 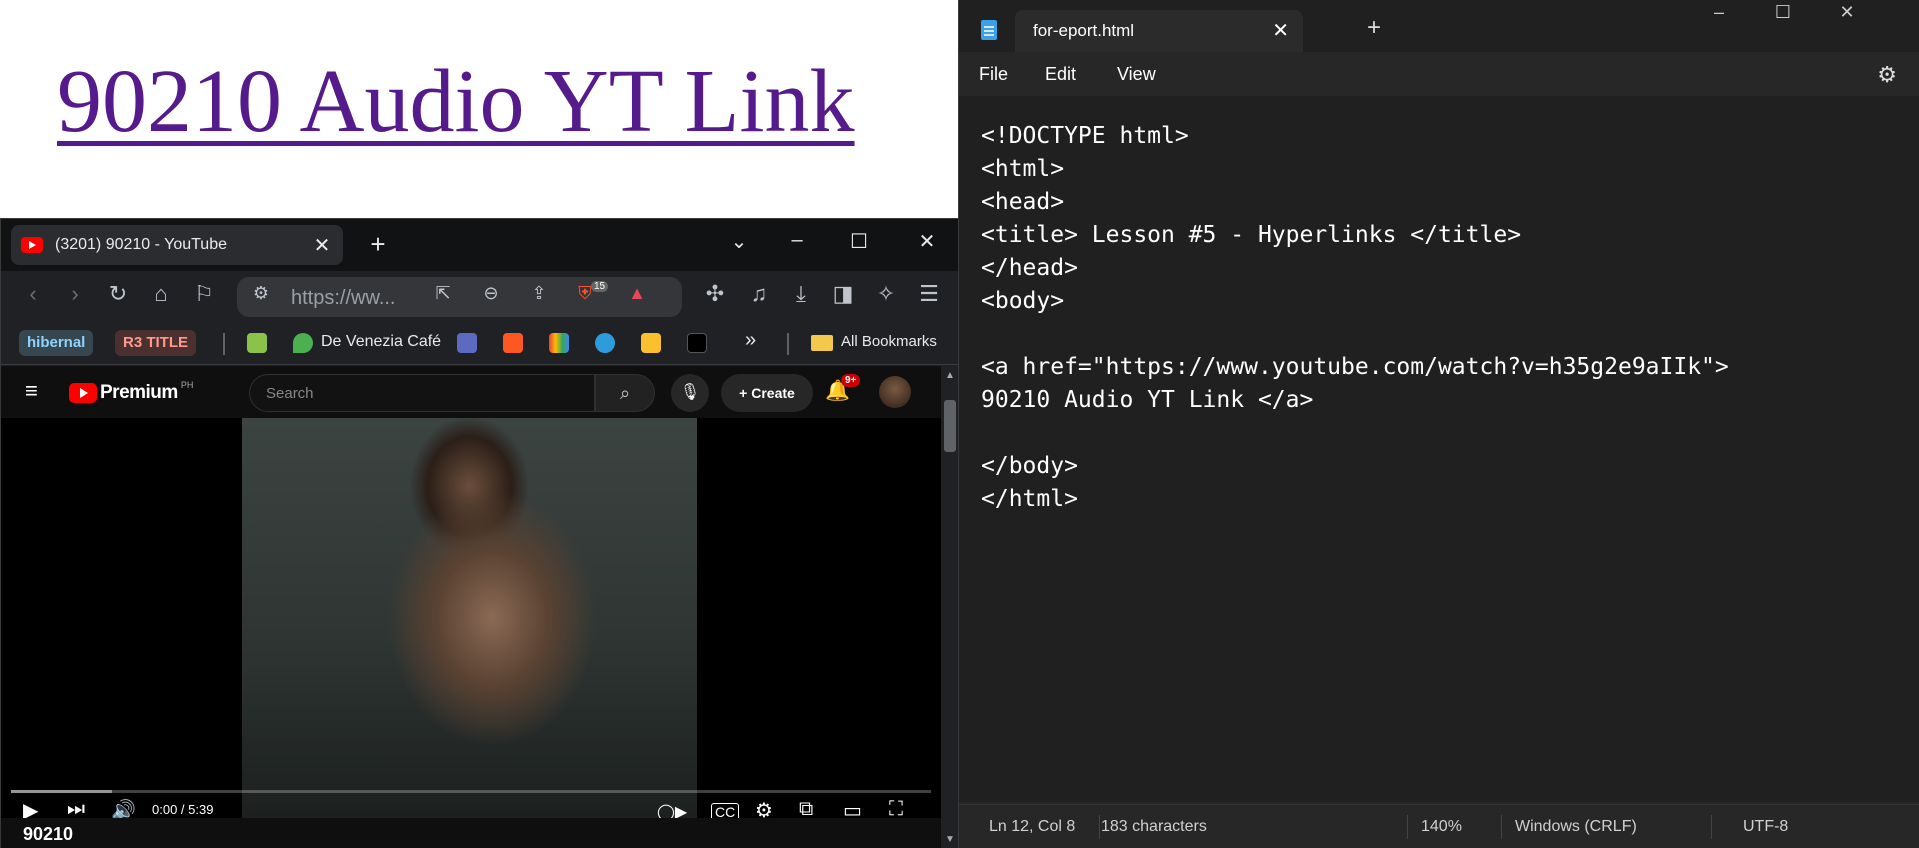 What do you see at coordinates (1439, 26) in the screenshot?
I see `notepad-tab-bar: for-eport.html ✕ + – ☐ ✕` at bounding box center [1439, 26].